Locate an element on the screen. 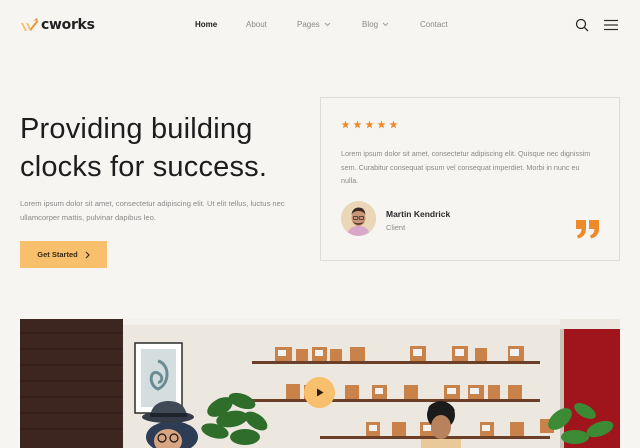 The height and width of the screenshot is (448, 640). avatar is located at coordinates (358, 218).